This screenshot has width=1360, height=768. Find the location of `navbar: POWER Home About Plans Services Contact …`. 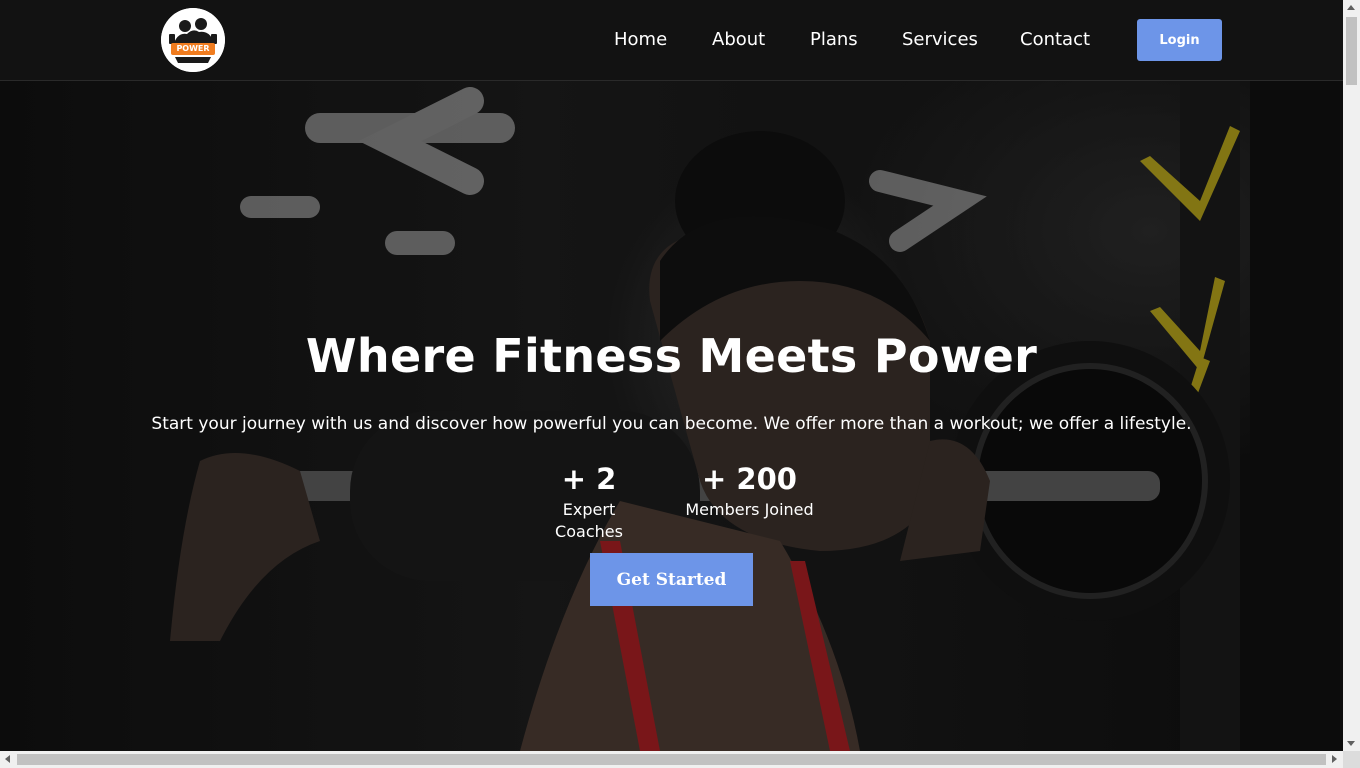

navbar: POWER Home About Plans Services Contact … is located at coordinates (671, 40).